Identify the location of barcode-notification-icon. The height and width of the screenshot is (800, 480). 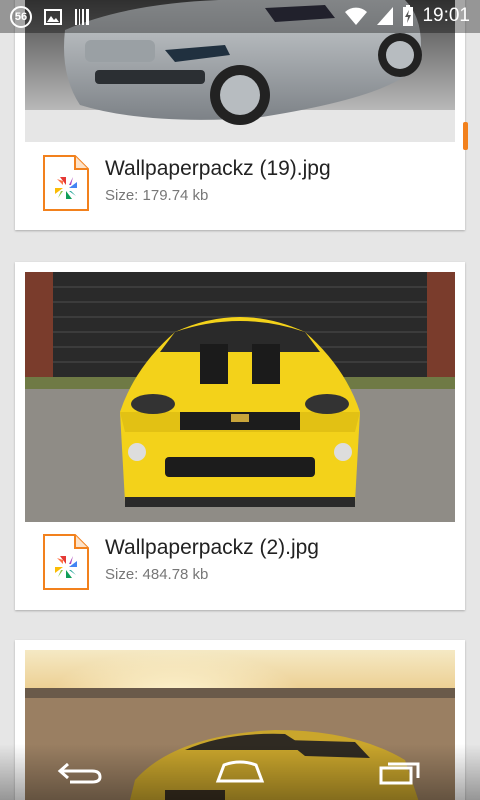
(82, 17).